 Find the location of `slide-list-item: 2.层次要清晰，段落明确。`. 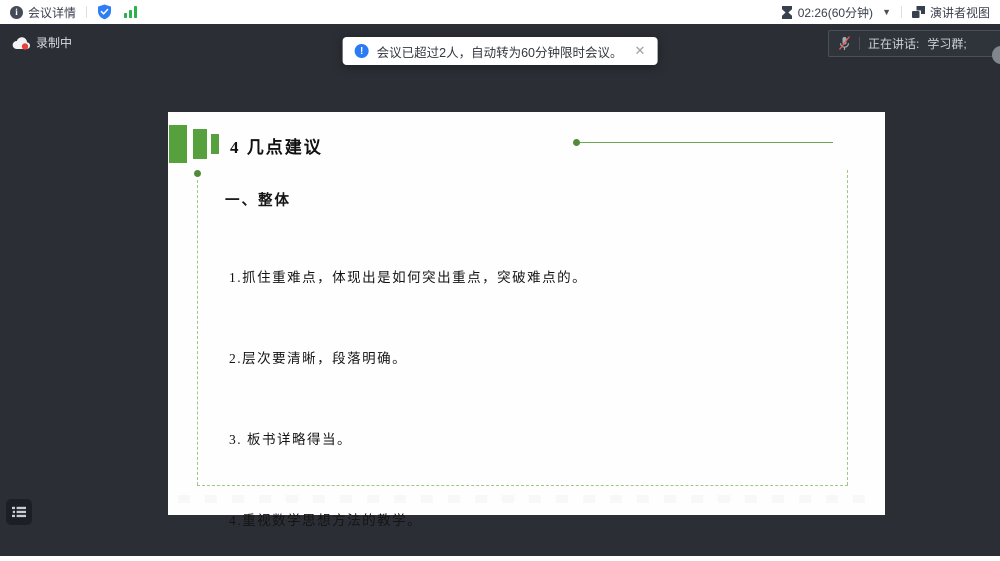

slide-list-item: 2.层次要清晰，段落明确。 is located at coordinates (318, 358).